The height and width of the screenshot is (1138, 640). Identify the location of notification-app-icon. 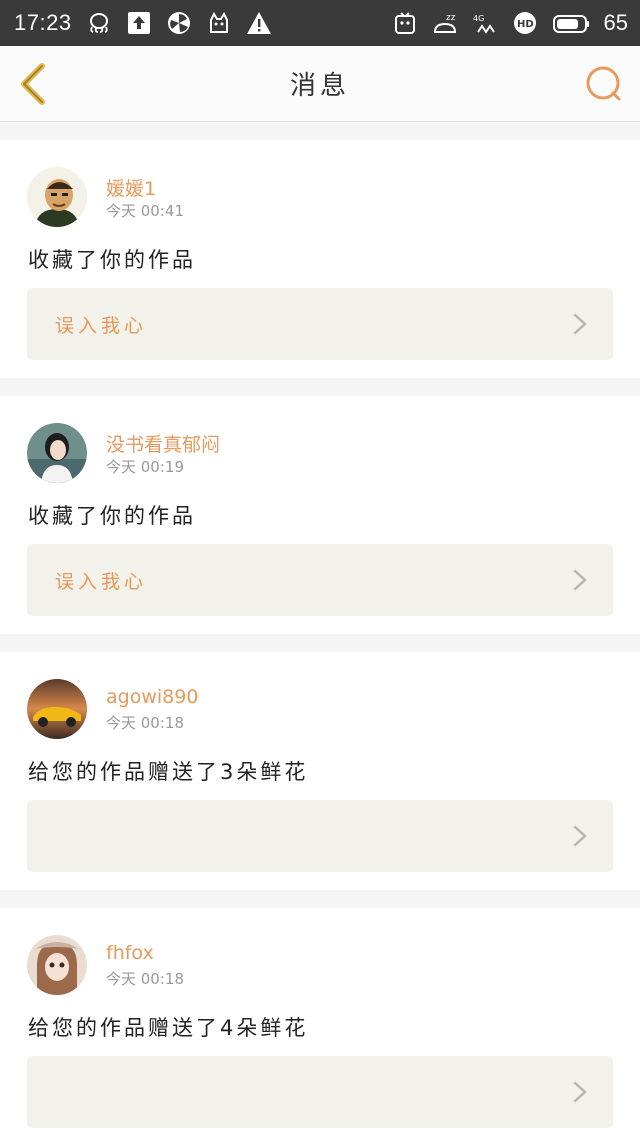
(405, 23).